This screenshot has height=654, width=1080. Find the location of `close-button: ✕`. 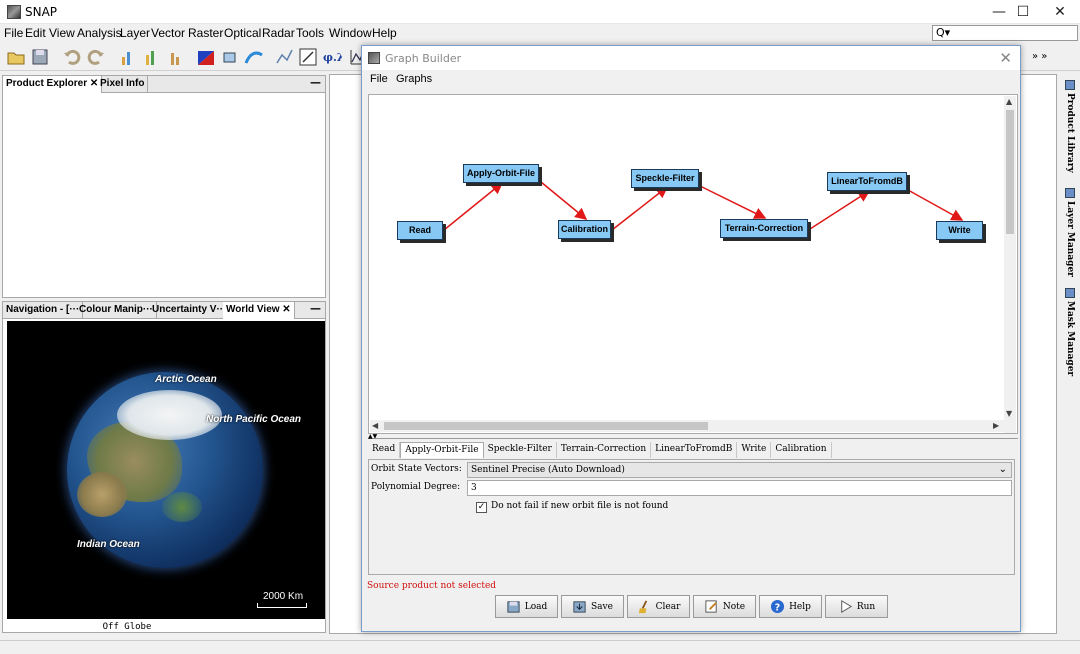

close-button: ✕ is located at coordinates (1058, 12).